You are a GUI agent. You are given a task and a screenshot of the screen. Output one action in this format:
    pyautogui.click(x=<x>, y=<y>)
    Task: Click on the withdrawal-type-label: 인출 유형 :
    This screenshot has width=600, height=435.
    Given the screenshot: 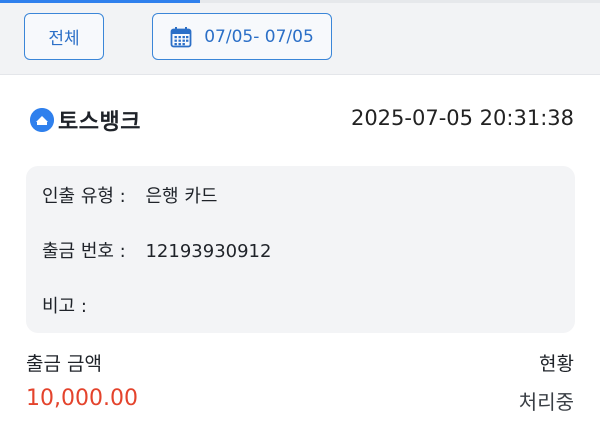 What is the action you would take?
    pyautogui.click(x=84, y=196)
    